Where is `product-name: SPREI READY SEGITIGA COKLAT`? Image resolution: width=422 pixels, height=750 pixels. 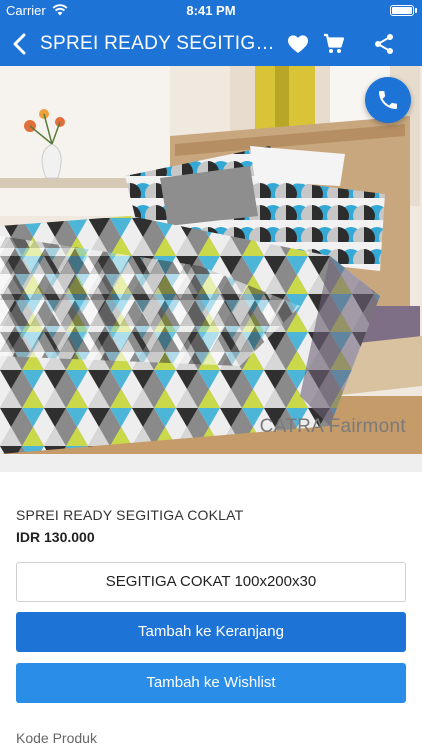
product-name: SPREI READY SEGITIGA COKLAT is located at coordinates (130, 515).